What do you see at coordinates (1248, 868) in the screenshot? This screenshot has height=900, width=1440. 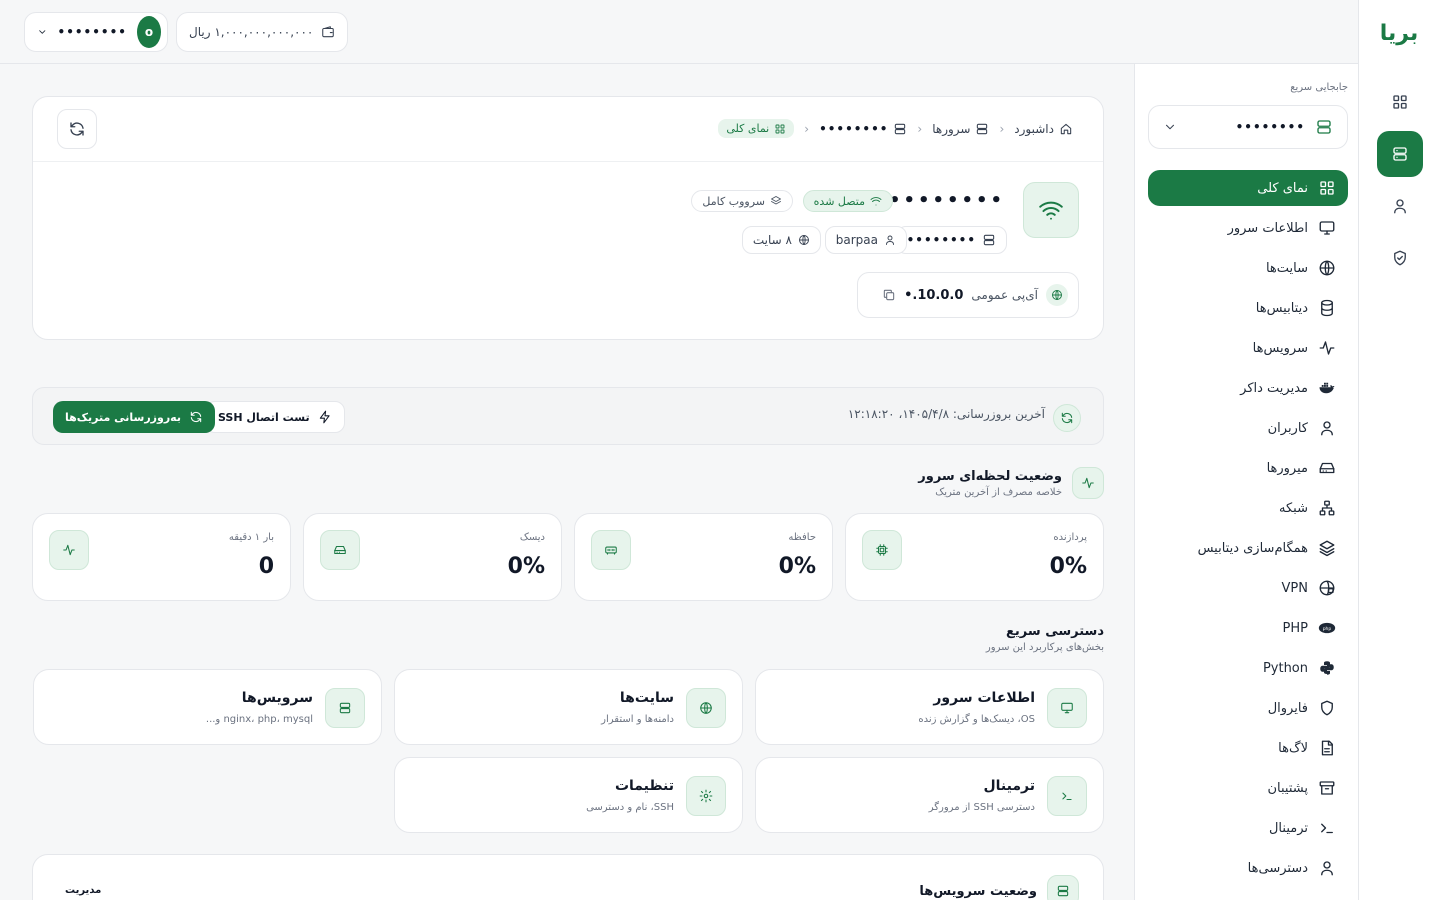 I see `sidebar-item-access: دسترسی‌ها` at bounding box center [1248, 868].